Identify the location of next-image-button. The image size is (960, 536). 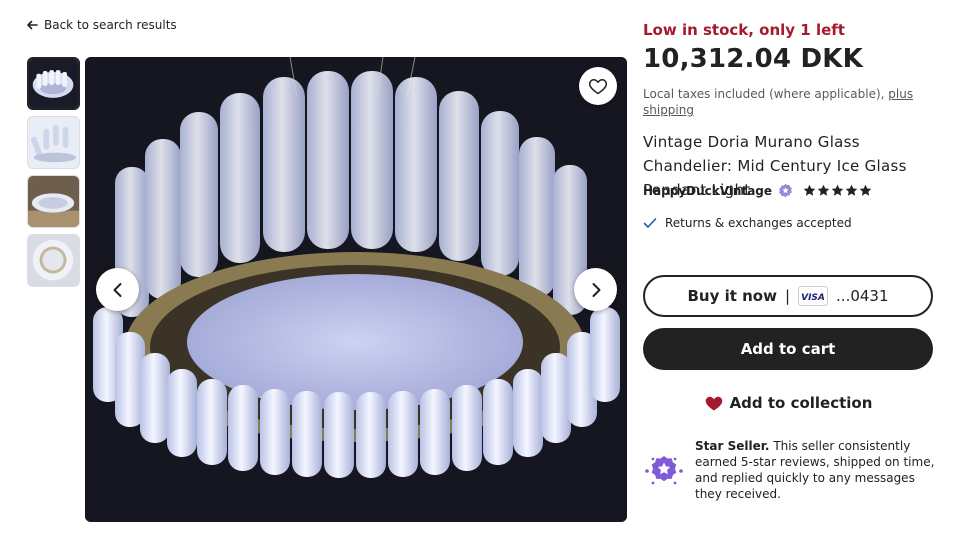
(595, 289).